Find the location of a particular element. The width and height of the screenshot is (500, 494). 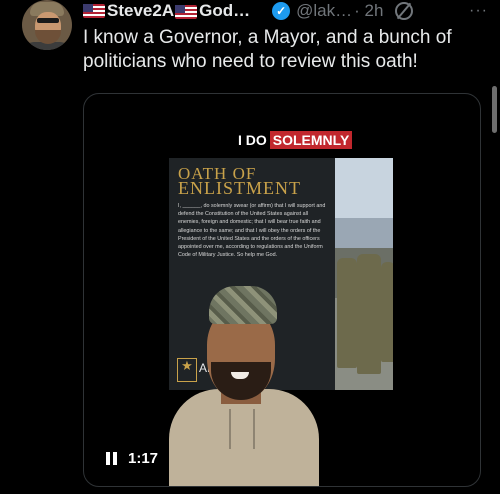

presenter is located at coordinates (244, 385).